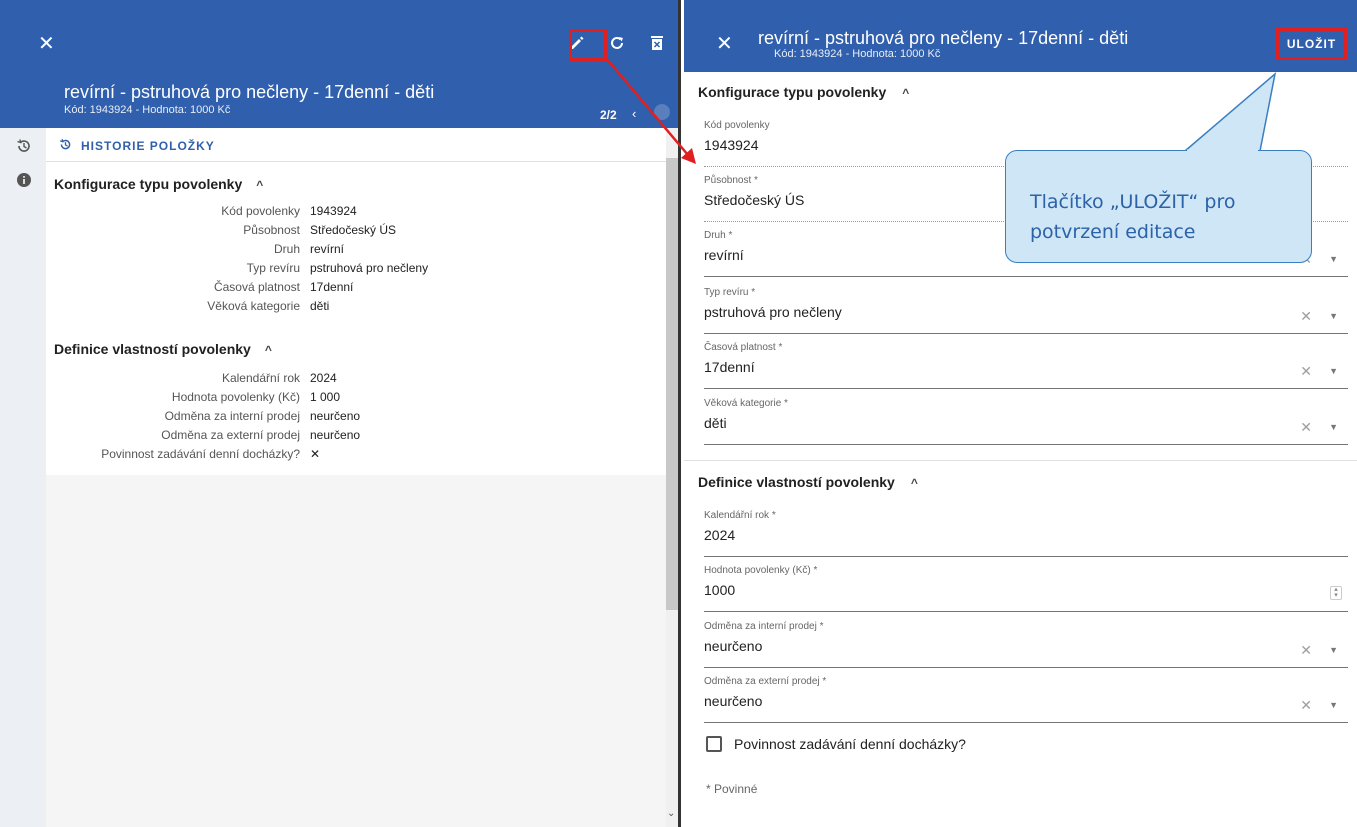 The height and width of the screenshot is (827, 1357). Describe the element at coordinates (24, 180) in the screenshot. I see `info-icon` at that location.